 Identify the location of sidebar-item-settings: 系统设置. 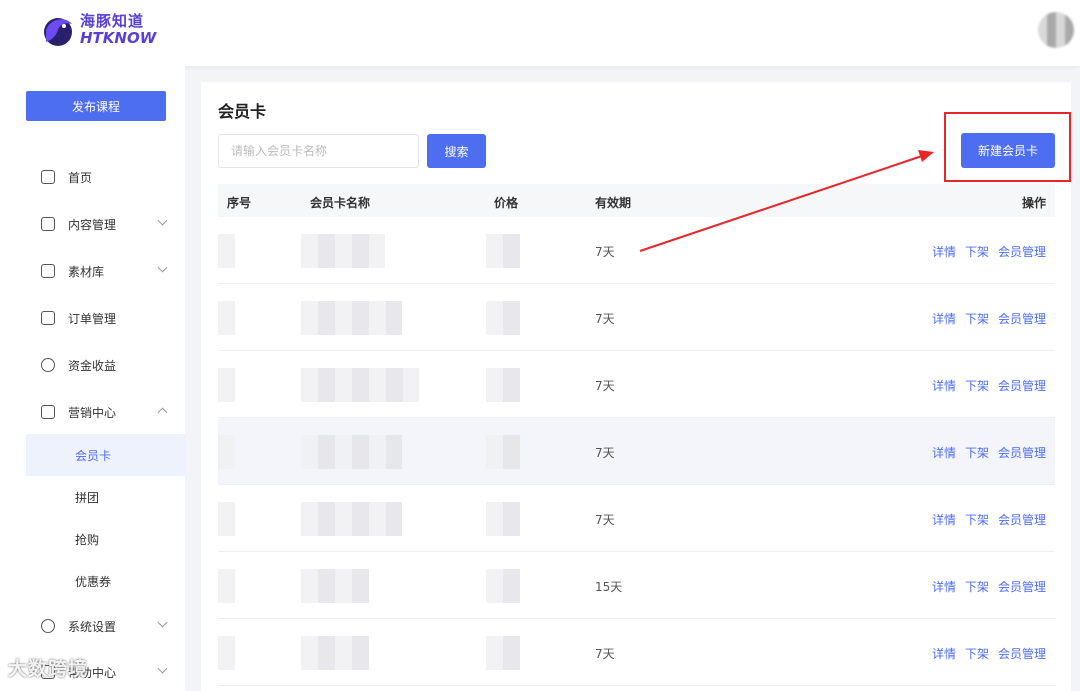
(92, 626).